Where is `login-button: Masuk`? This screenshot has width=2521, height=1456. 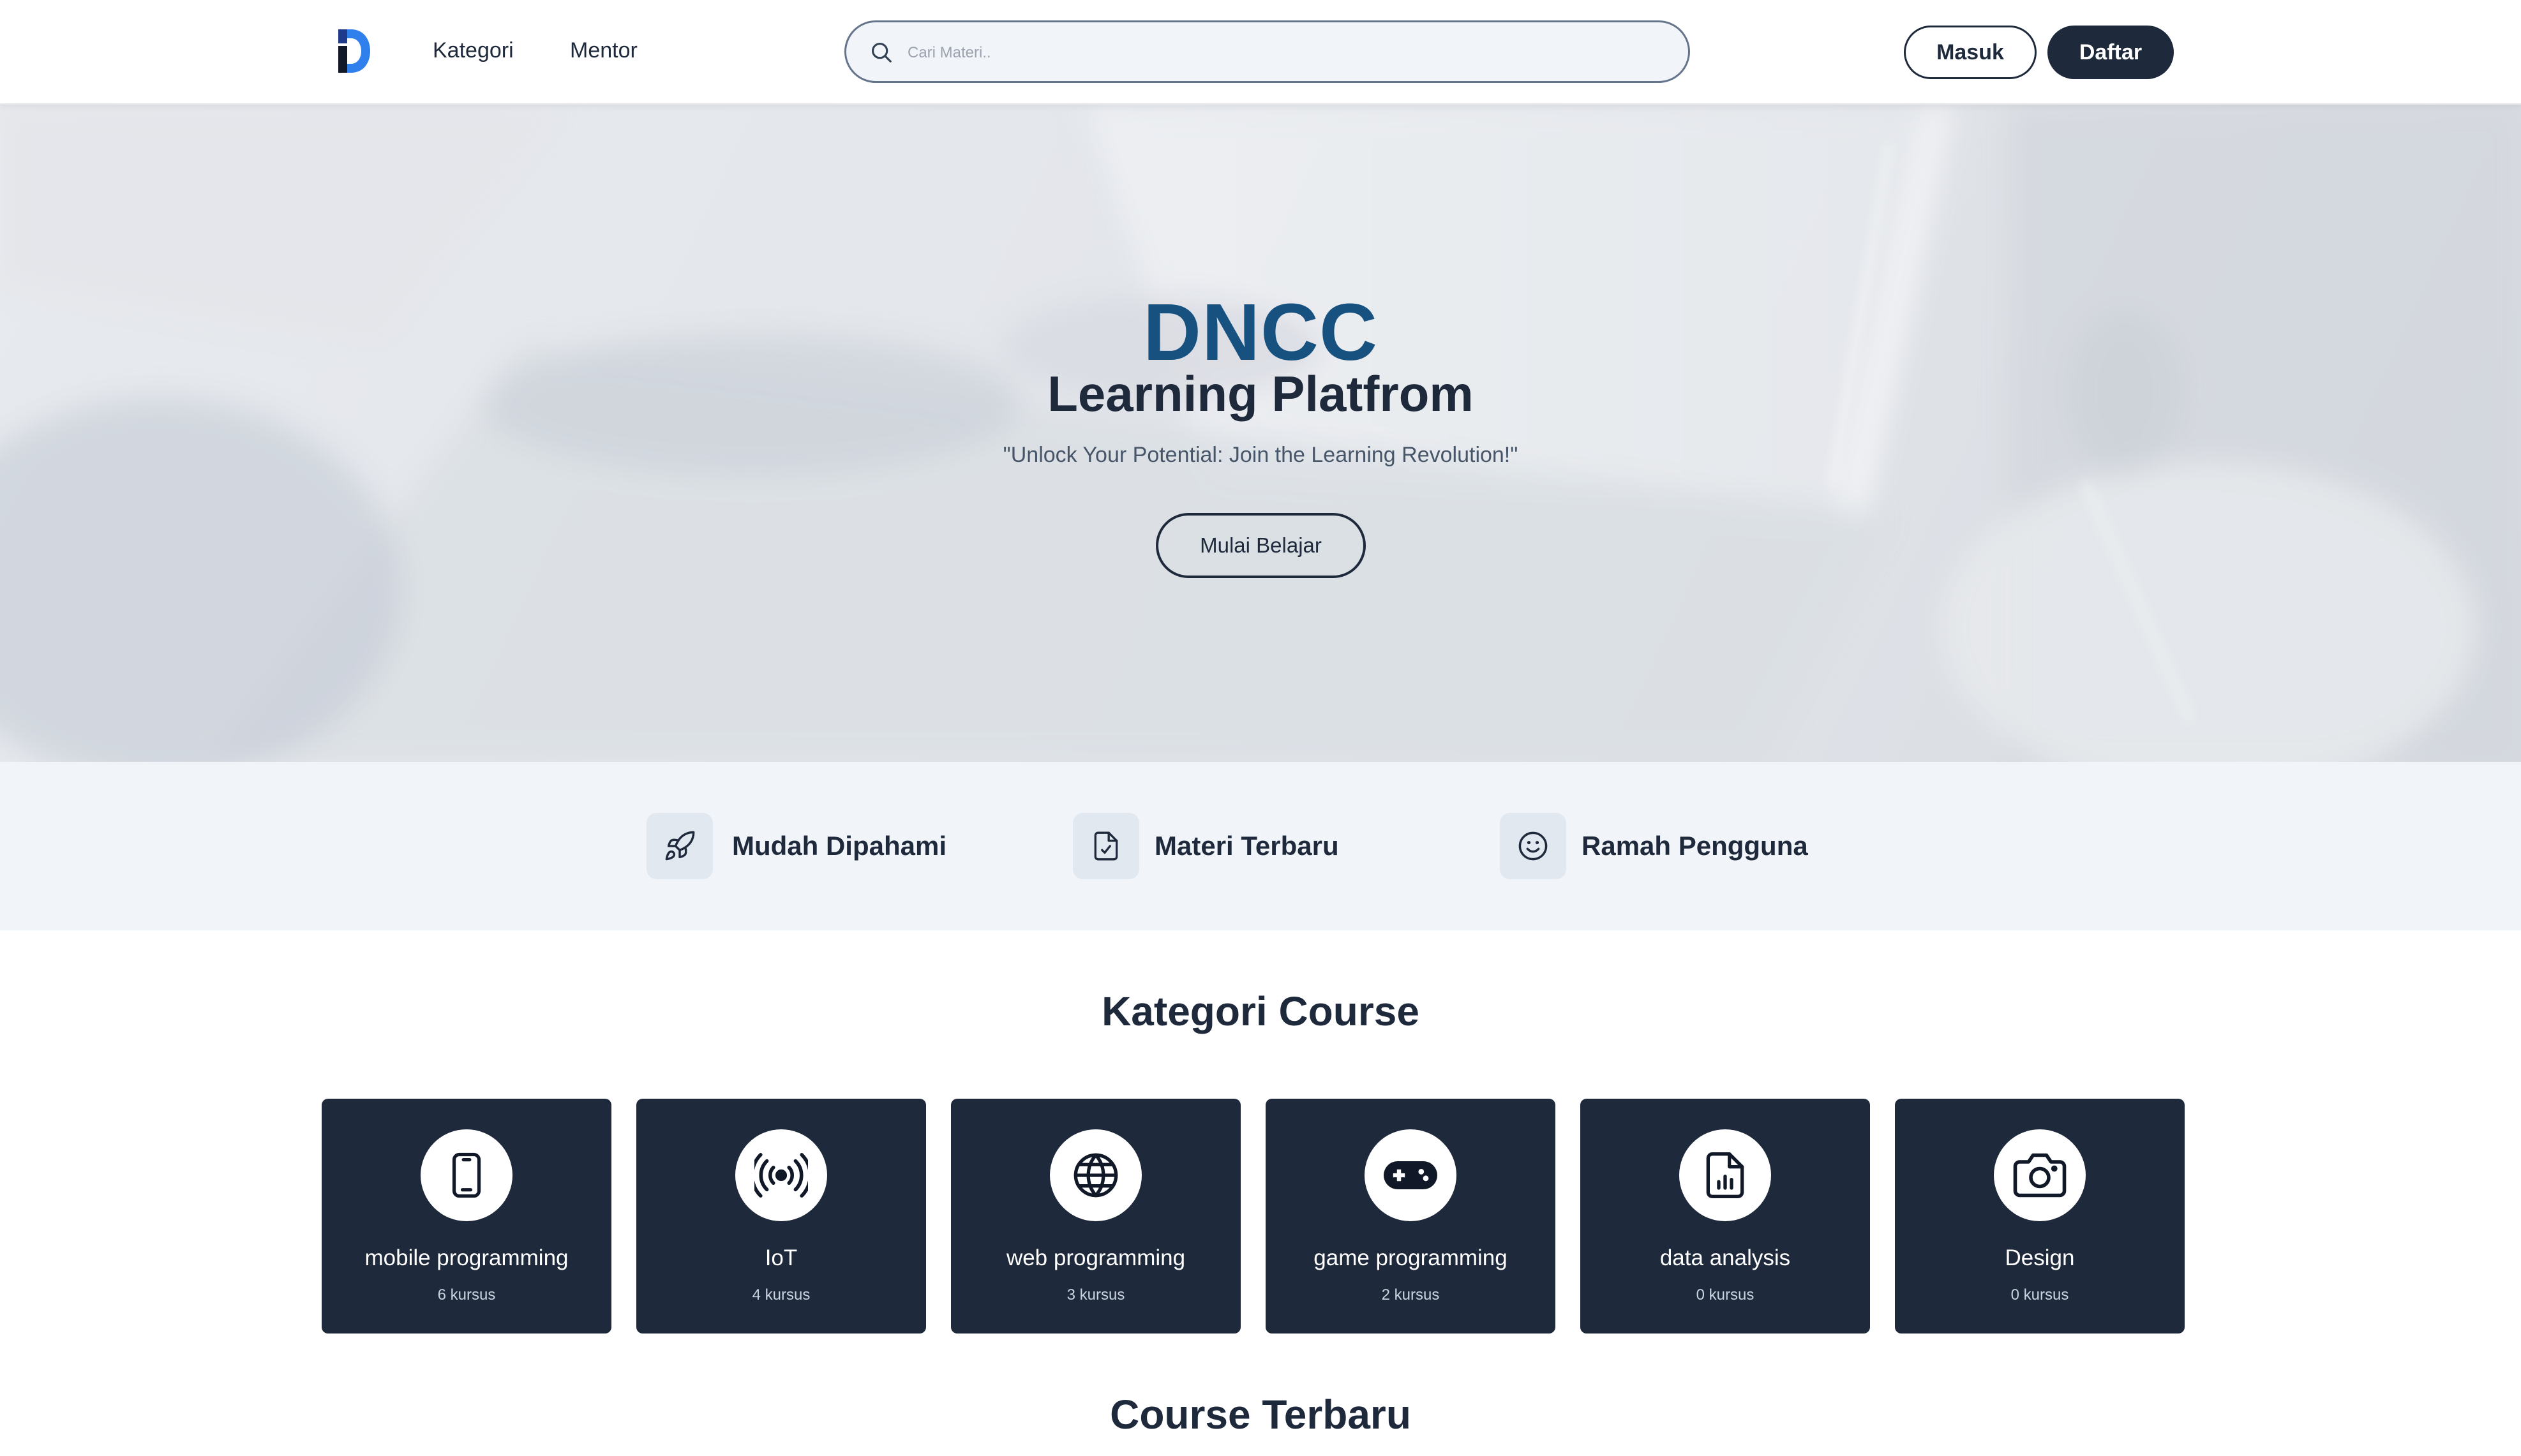
login-button: Masuk is located at coordinates (1971, 52).